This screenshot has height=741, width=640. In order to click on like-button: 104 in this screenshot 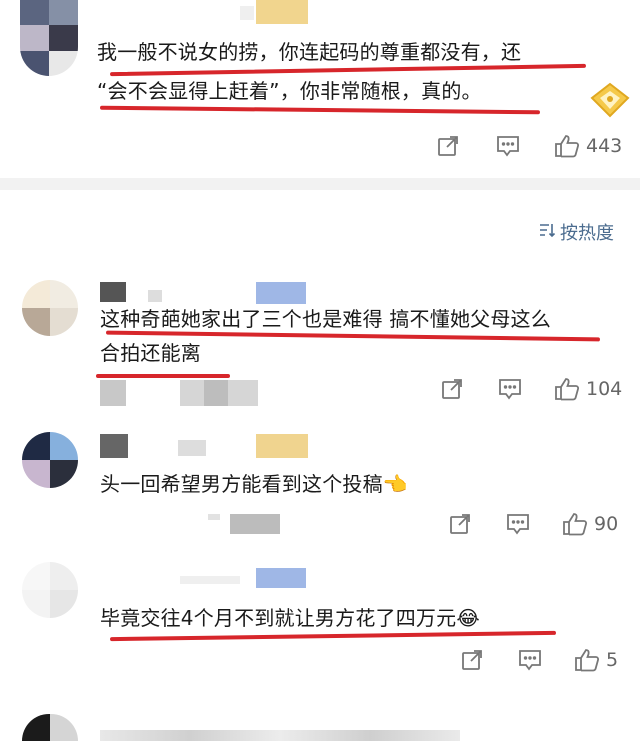, I will do `click(588, 389)`.